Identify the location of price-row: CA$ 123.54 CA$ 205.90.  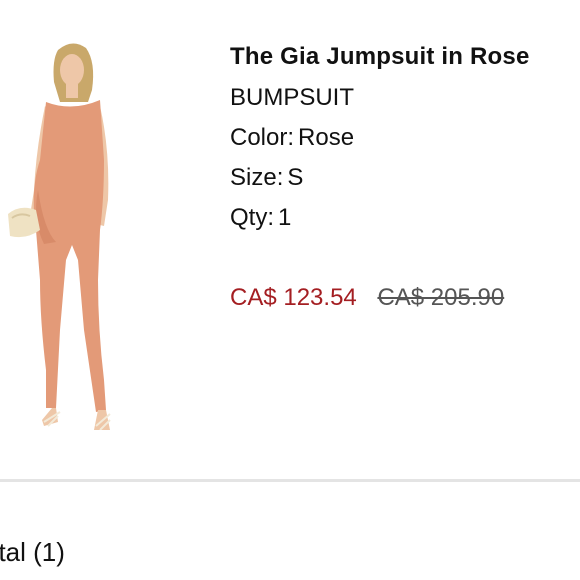
(405, 298).